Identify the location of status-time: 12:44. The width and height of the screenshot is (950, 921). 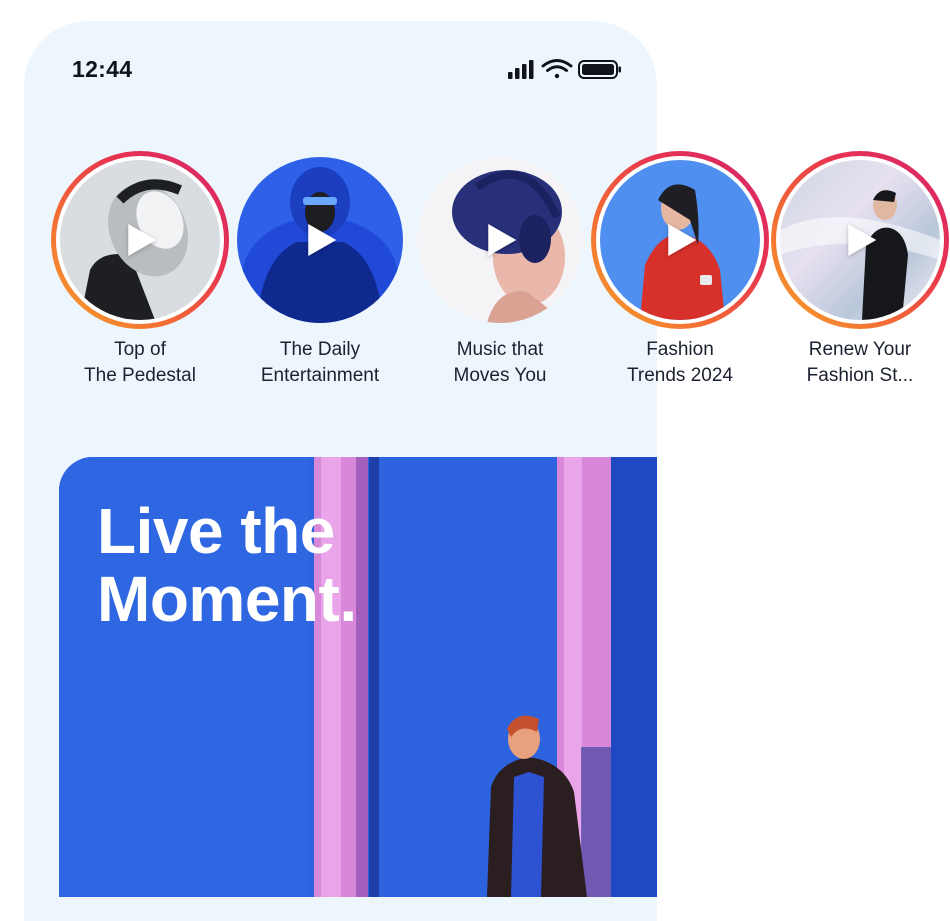
(102, 69).